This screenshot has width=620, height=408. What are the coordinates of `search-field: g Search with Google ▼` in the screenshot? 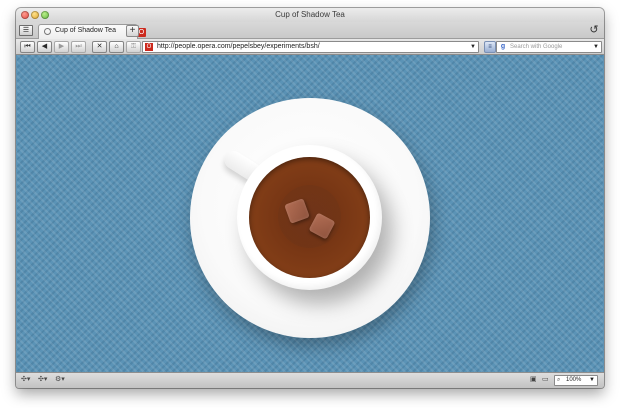 It's located at (549, 47).